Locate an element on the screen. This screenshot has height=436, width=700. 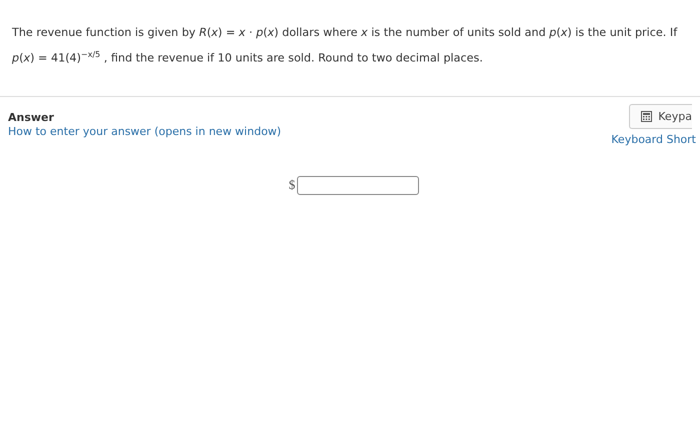
help-link: How to enter your answer (opens in new window) is located at coordinates (145, 131).